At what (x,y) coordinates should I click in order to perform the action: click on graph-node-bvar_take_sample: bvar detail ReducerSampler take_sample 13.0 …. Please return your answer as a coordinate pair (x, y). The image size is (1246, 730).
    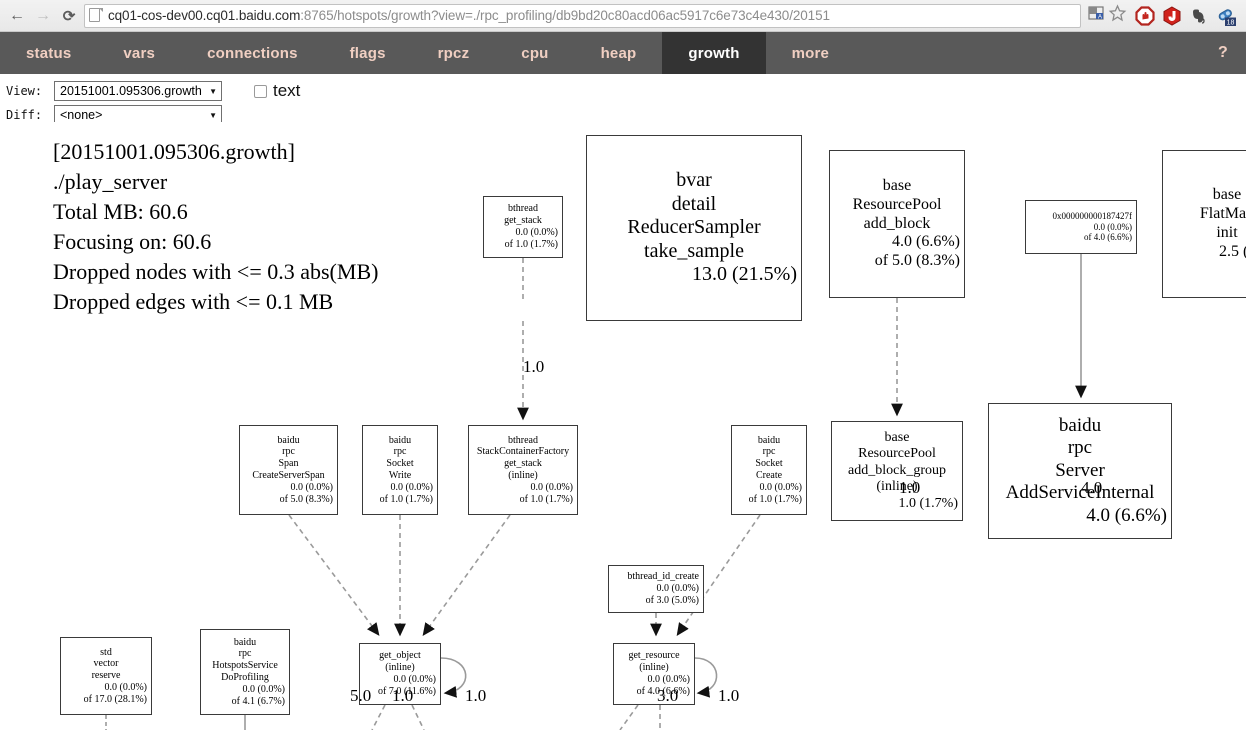
    Looking at the image, I should click on (694, 228).